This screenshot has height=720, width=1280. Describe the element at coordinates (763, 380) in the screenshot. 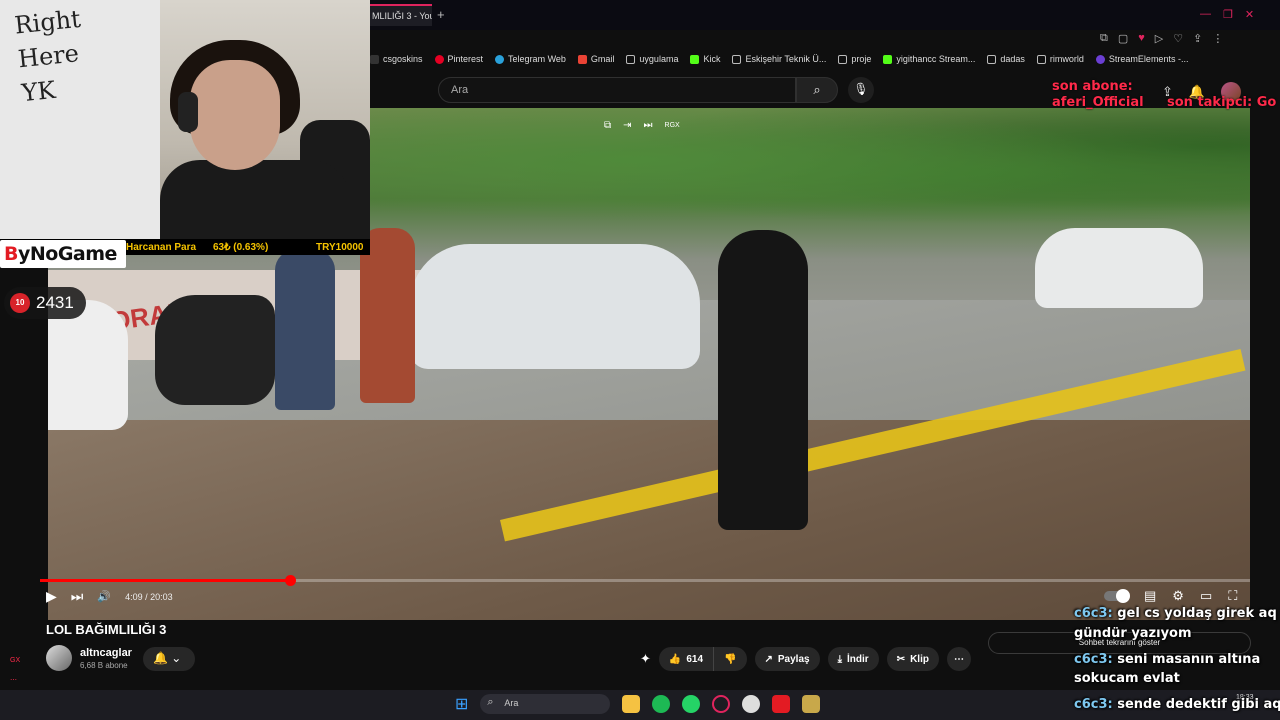

I see `video-scene-person-walking` at that location.